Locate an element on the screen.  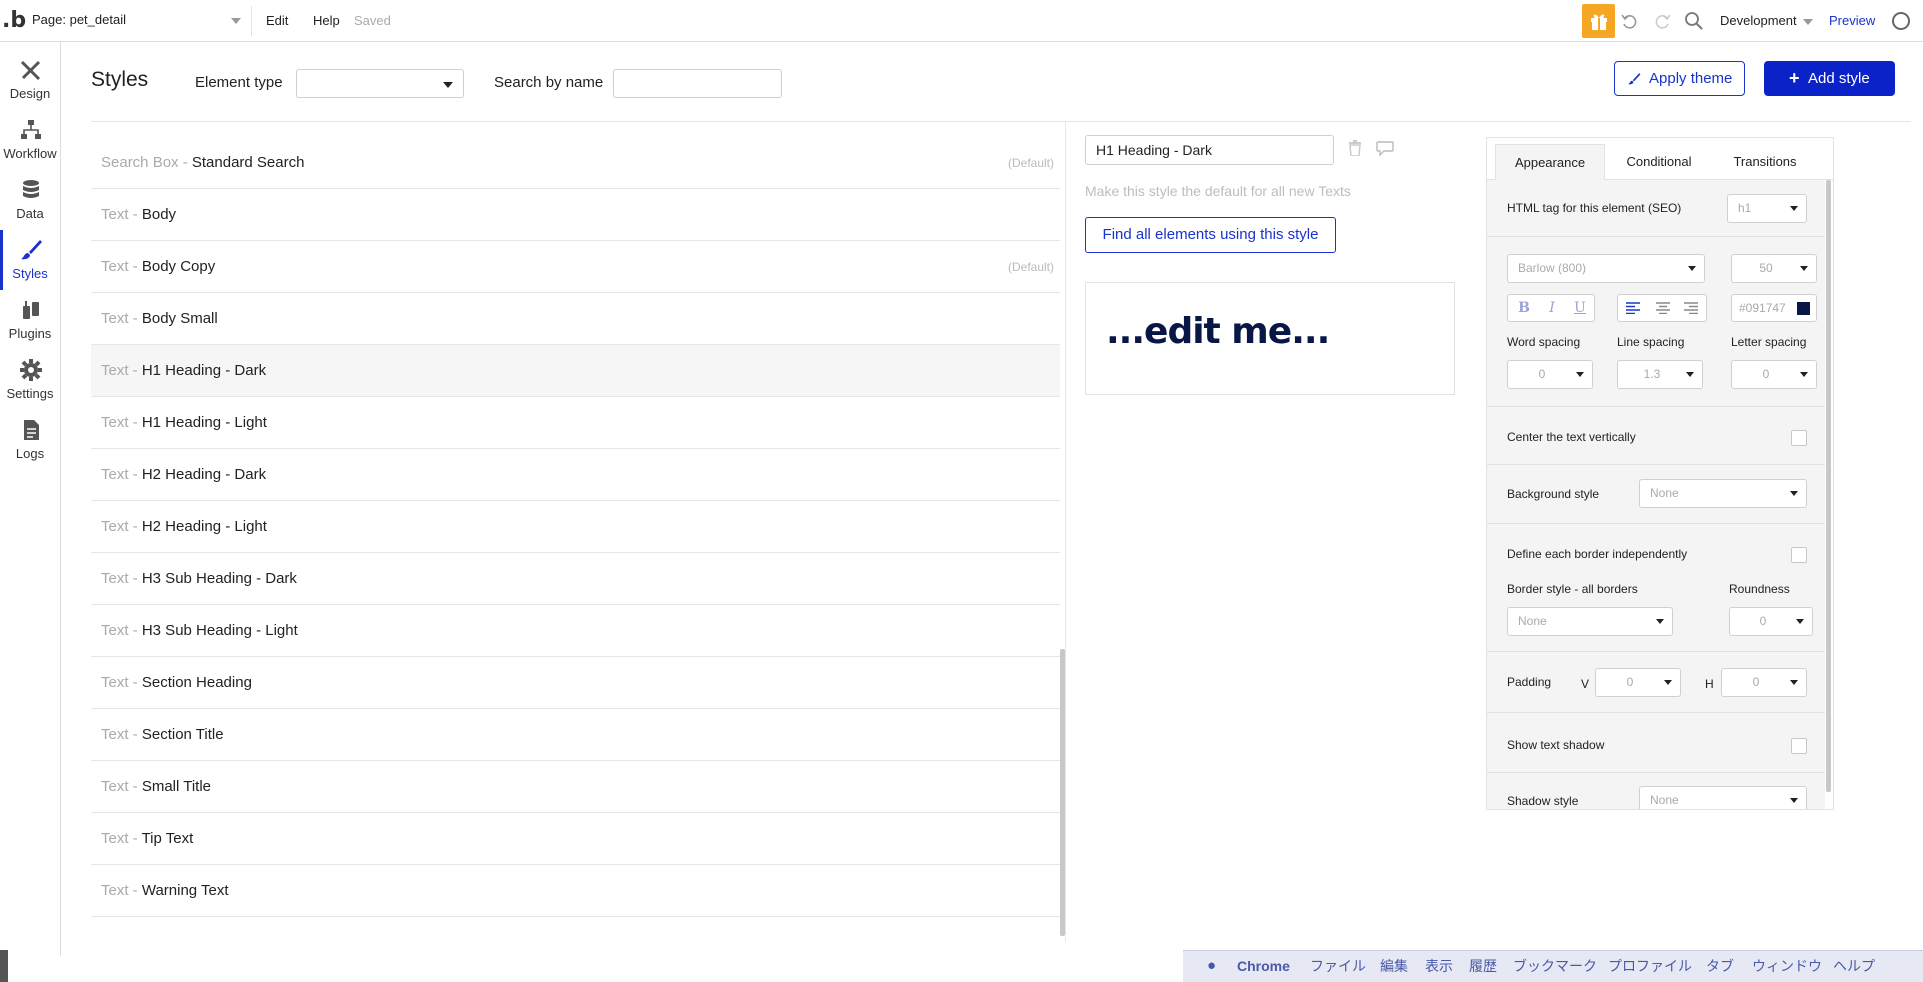
menu-edit-jp: 編集 is located at coordinates (1394, 966).